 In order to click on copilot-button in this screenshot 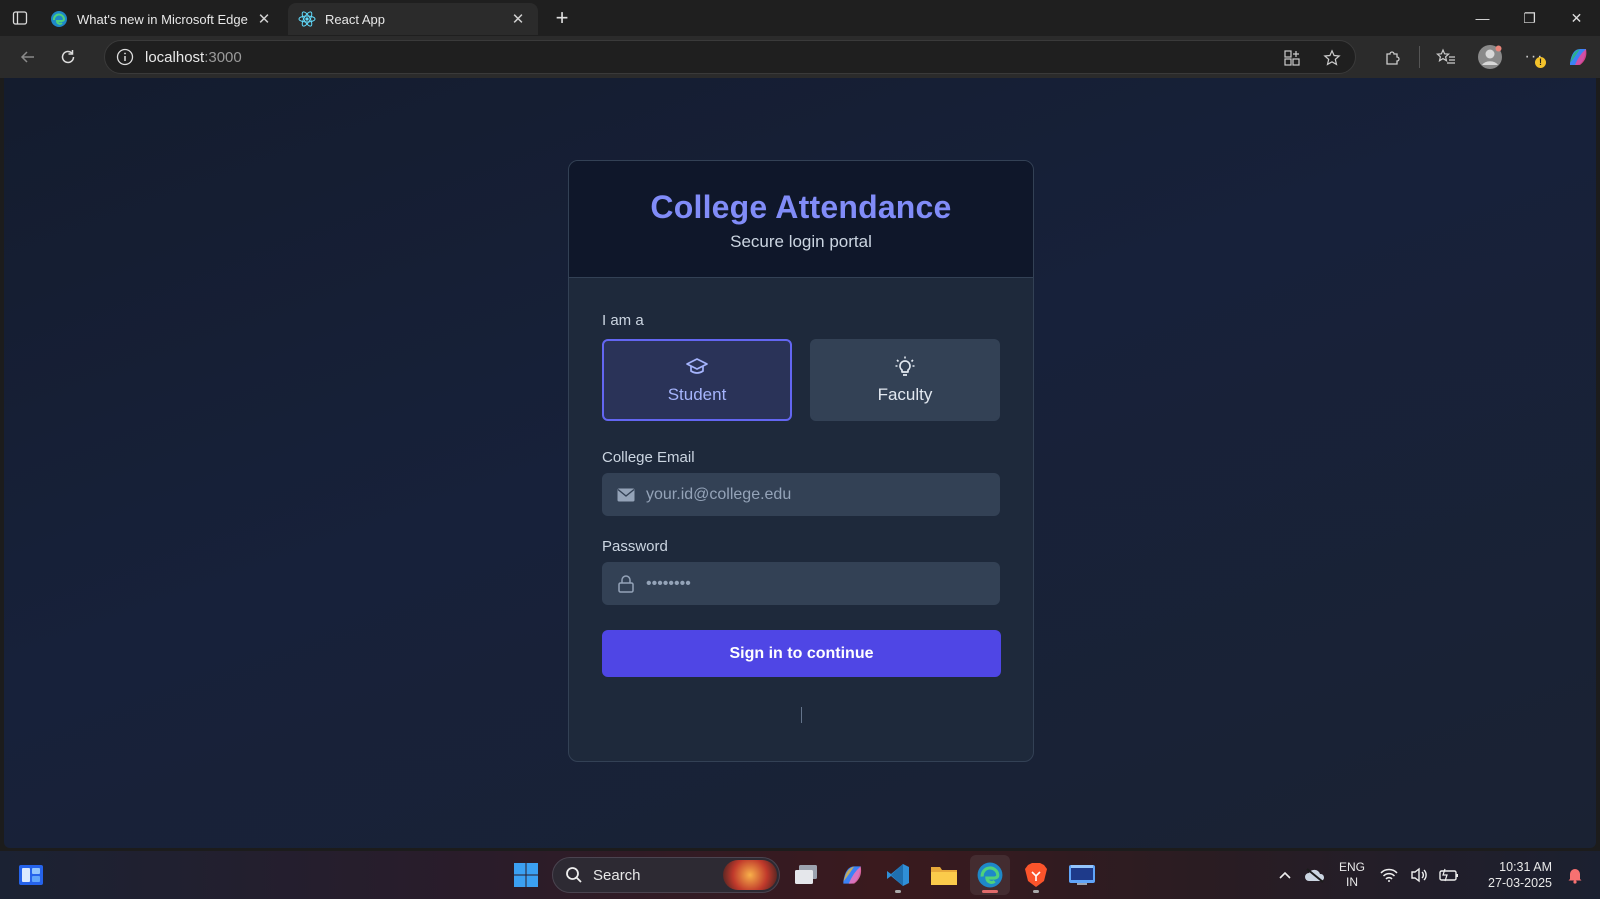, I will do `click(1578, 57)`.